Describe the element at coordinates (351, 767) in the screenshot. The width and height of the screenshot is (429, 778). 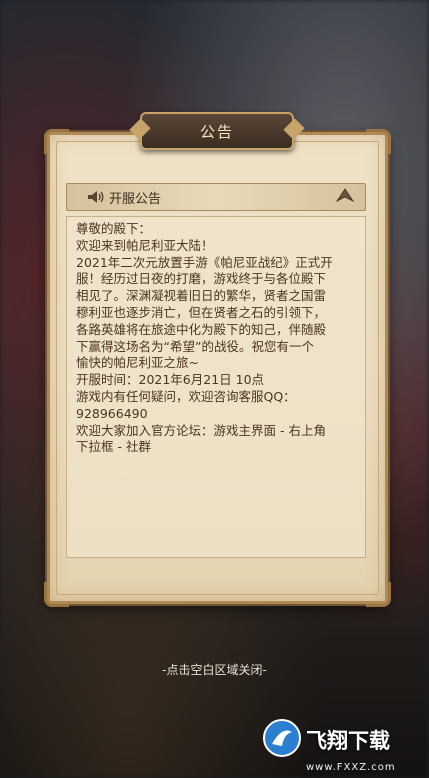
I see `watermark-url: www.FXXZ.com` at that location.